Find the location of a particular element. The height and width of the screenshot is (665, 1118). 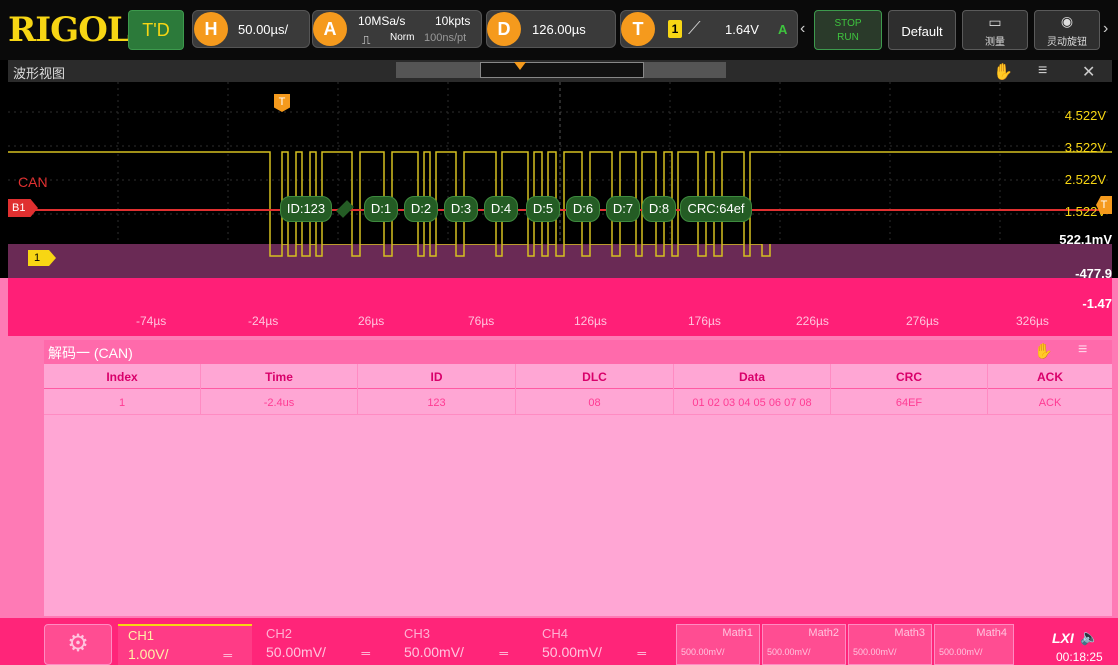

table-header-cell: Index is located at coordinates (122, 377).